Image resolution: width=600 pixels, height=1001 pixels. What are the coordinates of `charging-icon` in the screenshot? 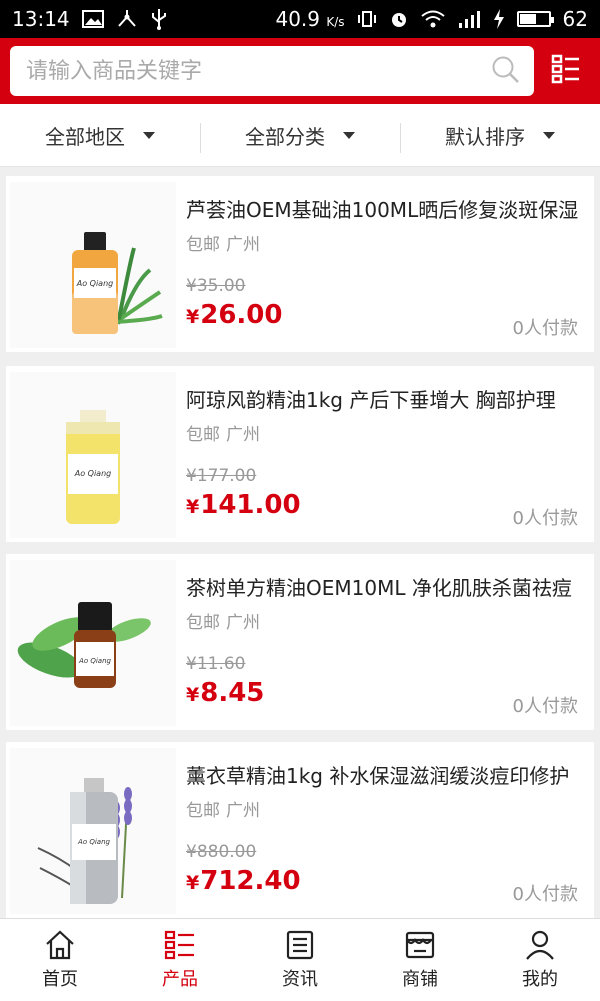 It's located at (499, 19).